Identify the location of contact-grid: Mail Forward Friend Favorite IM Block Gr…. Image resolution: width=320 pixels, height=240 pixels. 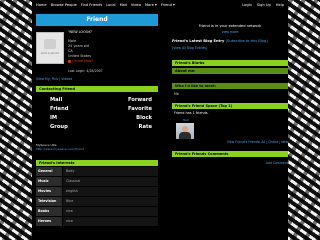
(97, 112).